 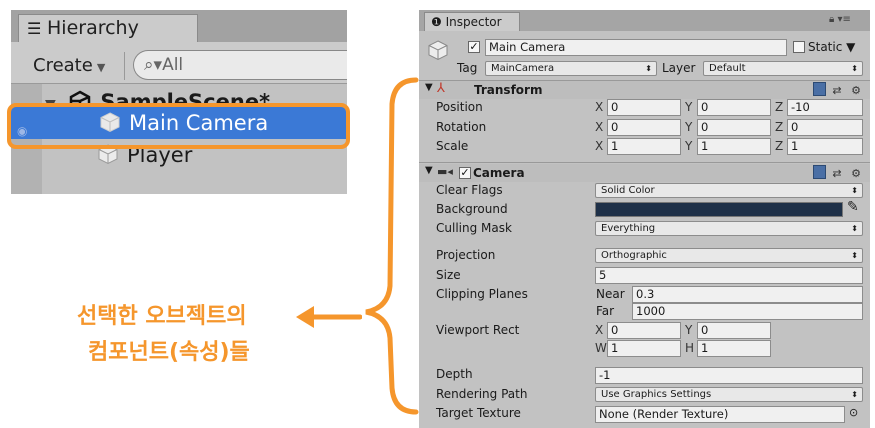 What do you see at coordinates (729, 255) in the screenshot?
I see `projection-dropdown: Orthographic ⬍` at bounding box center [729, 255].